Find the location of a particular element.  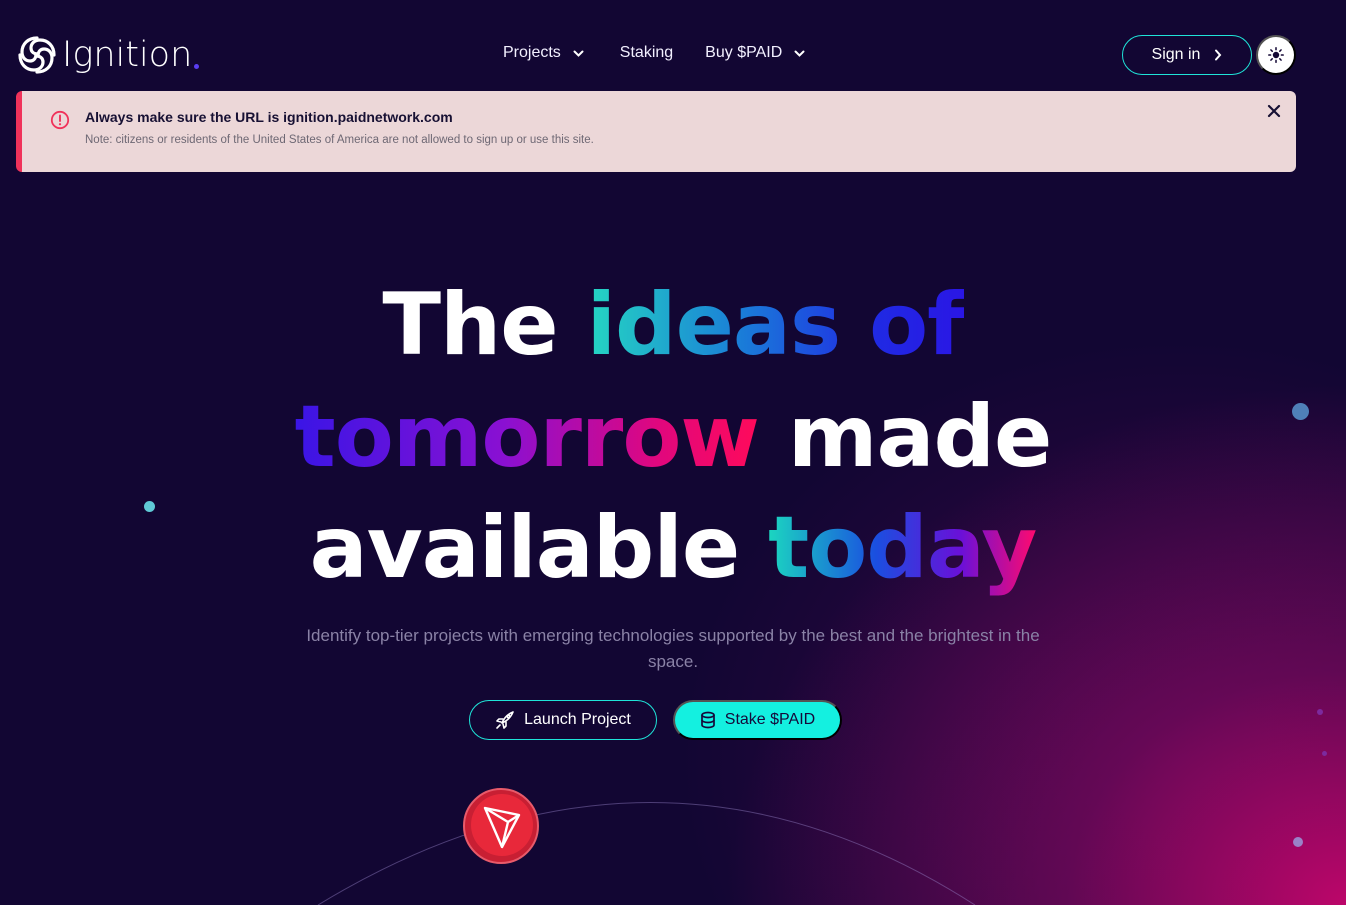

hero-heading-line-2: tomorrow made is located at coordinates (673, 437).